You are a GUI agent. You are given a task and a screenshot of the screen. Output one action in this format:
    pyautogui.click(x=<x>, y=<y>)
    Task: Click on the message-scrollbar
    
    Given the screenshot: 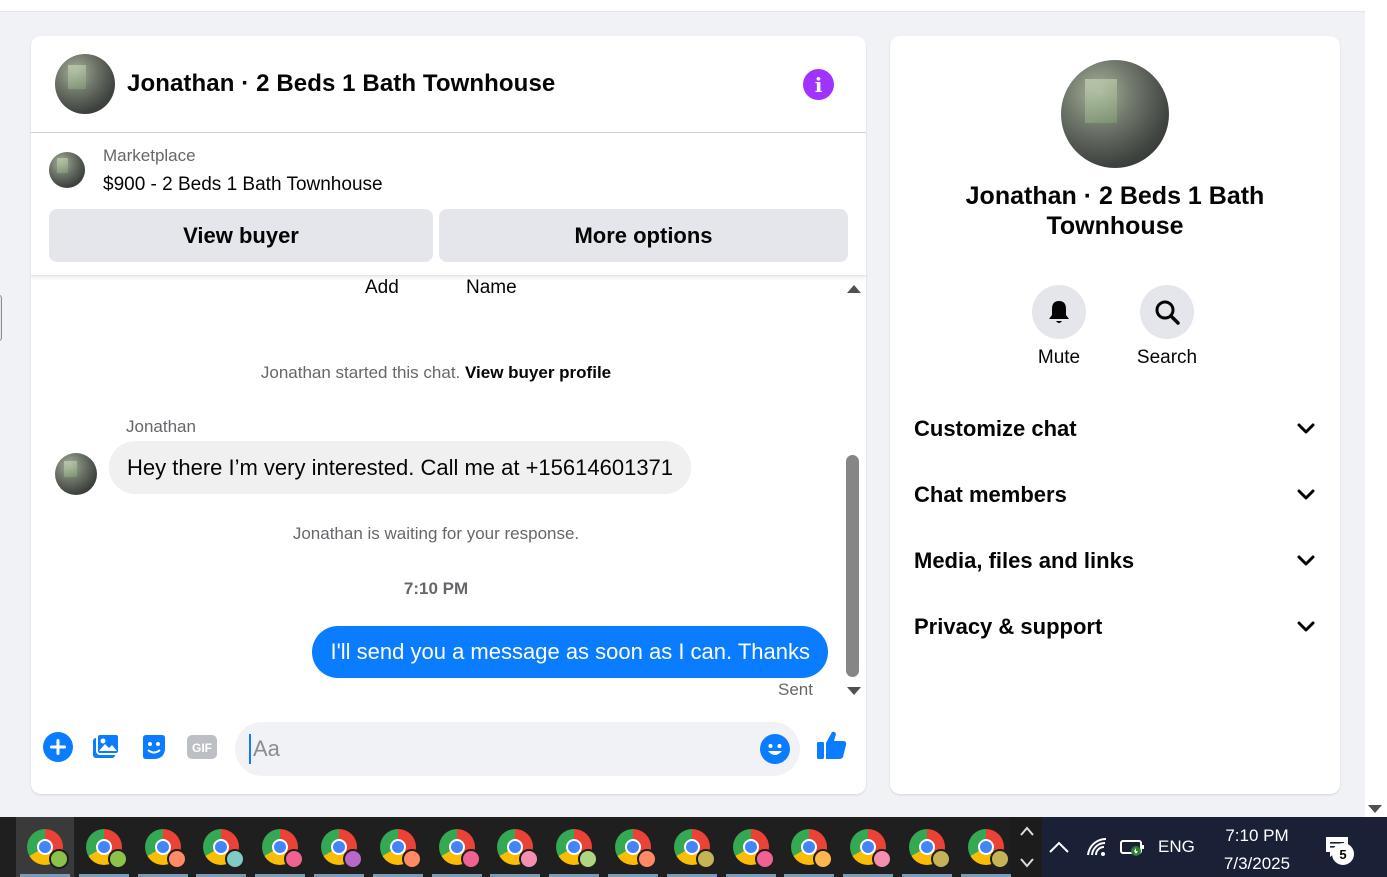 What is the action you would take?
    pyautogui.click(x=854, y=493)
    